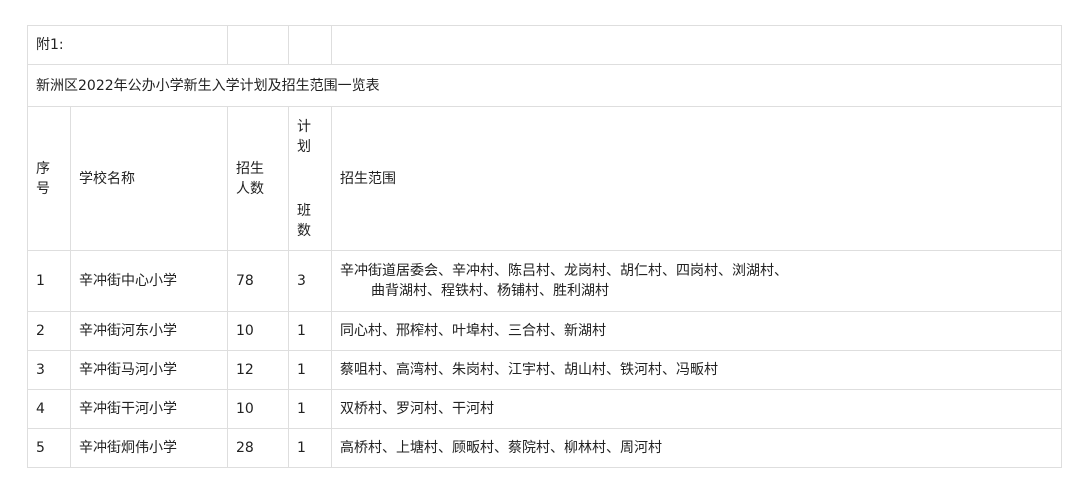  Describe the element at coordinates (310, 281) in the screenshot. I see `row-classes: 3` at that location.